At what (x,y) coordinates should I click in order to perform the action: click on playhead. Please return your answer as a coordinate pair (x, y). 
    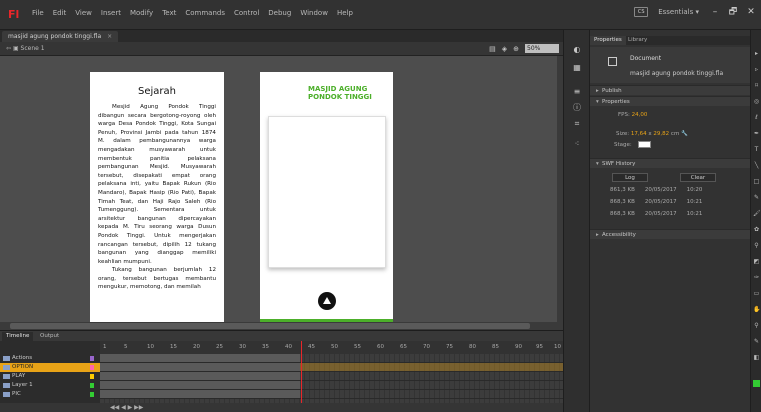
    Looking at the image, I should click on (301, 376).